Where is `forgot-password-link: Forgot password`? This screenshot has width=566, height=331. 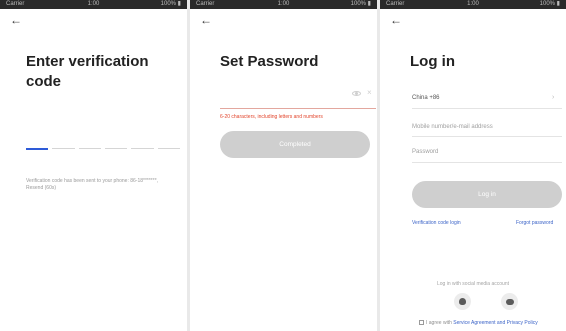 forgot-password-link: Forgot password is located at coordinates (534, 223).